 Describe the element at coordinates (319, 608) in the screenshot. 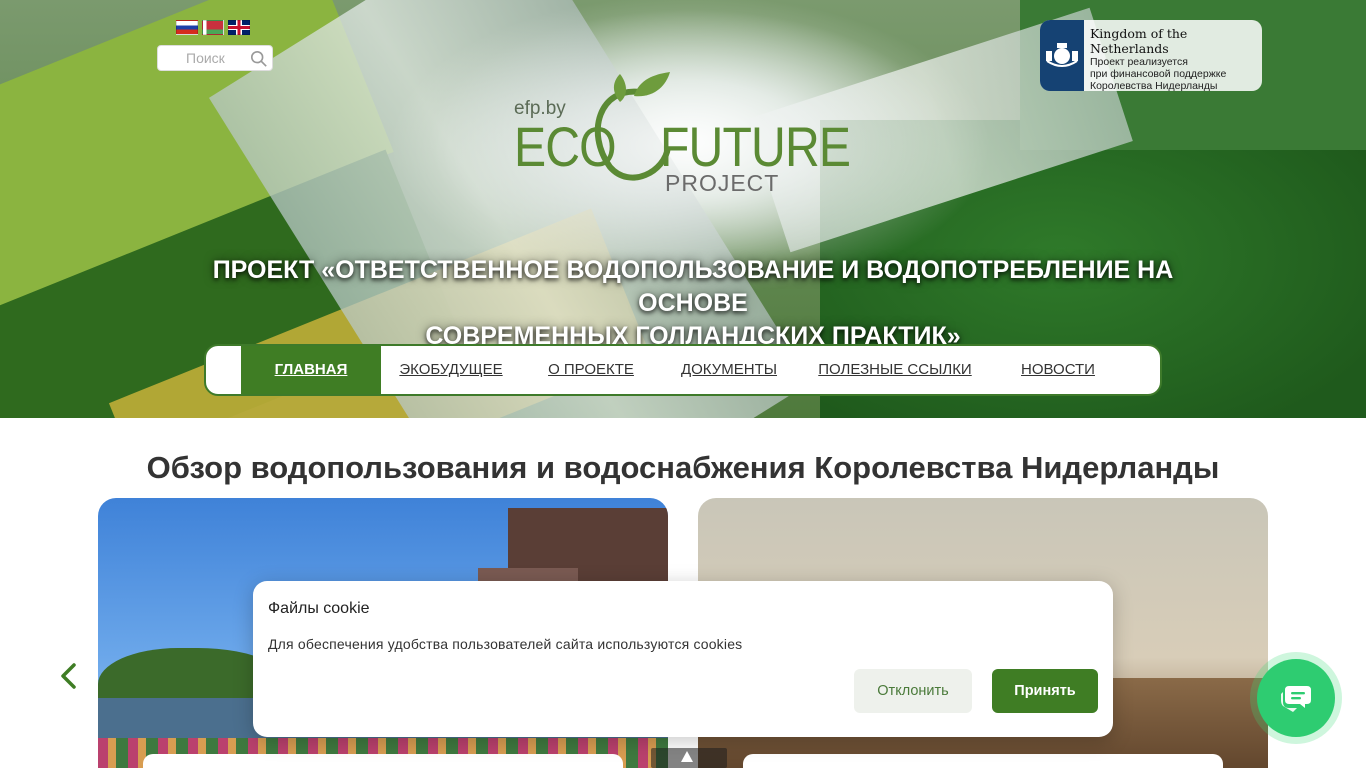

I see `cookie-title: Файлы cookie` at that location.